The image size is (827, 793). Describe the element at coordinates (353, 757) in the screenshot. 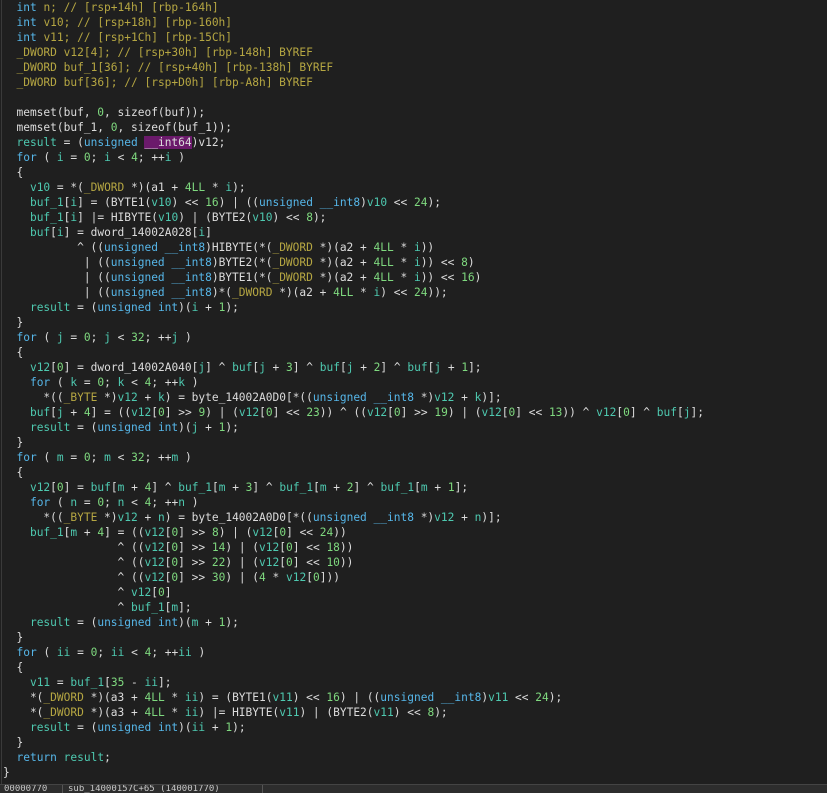

I see `code-line: return result;` at that location.